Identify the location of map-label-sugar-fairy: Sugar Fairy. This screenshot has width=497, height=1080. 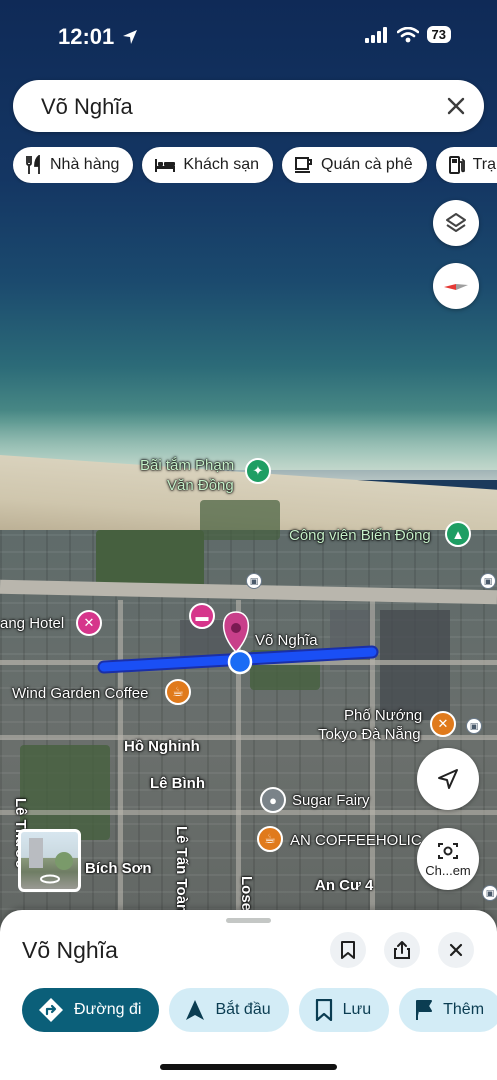
(331, 801).